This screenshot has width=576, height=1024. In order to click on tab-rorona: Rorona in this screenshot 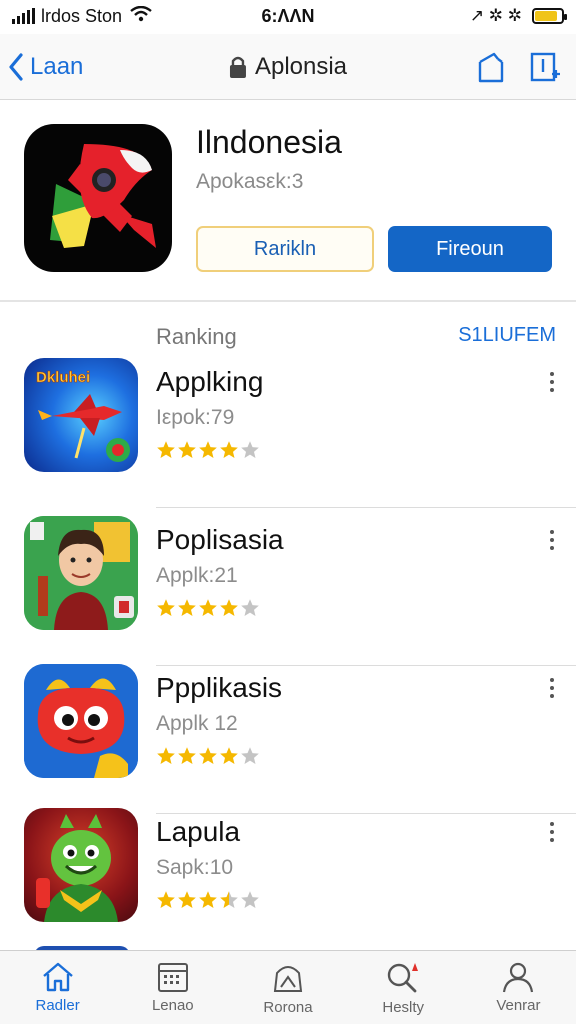, I will do `click(287, 987)`.